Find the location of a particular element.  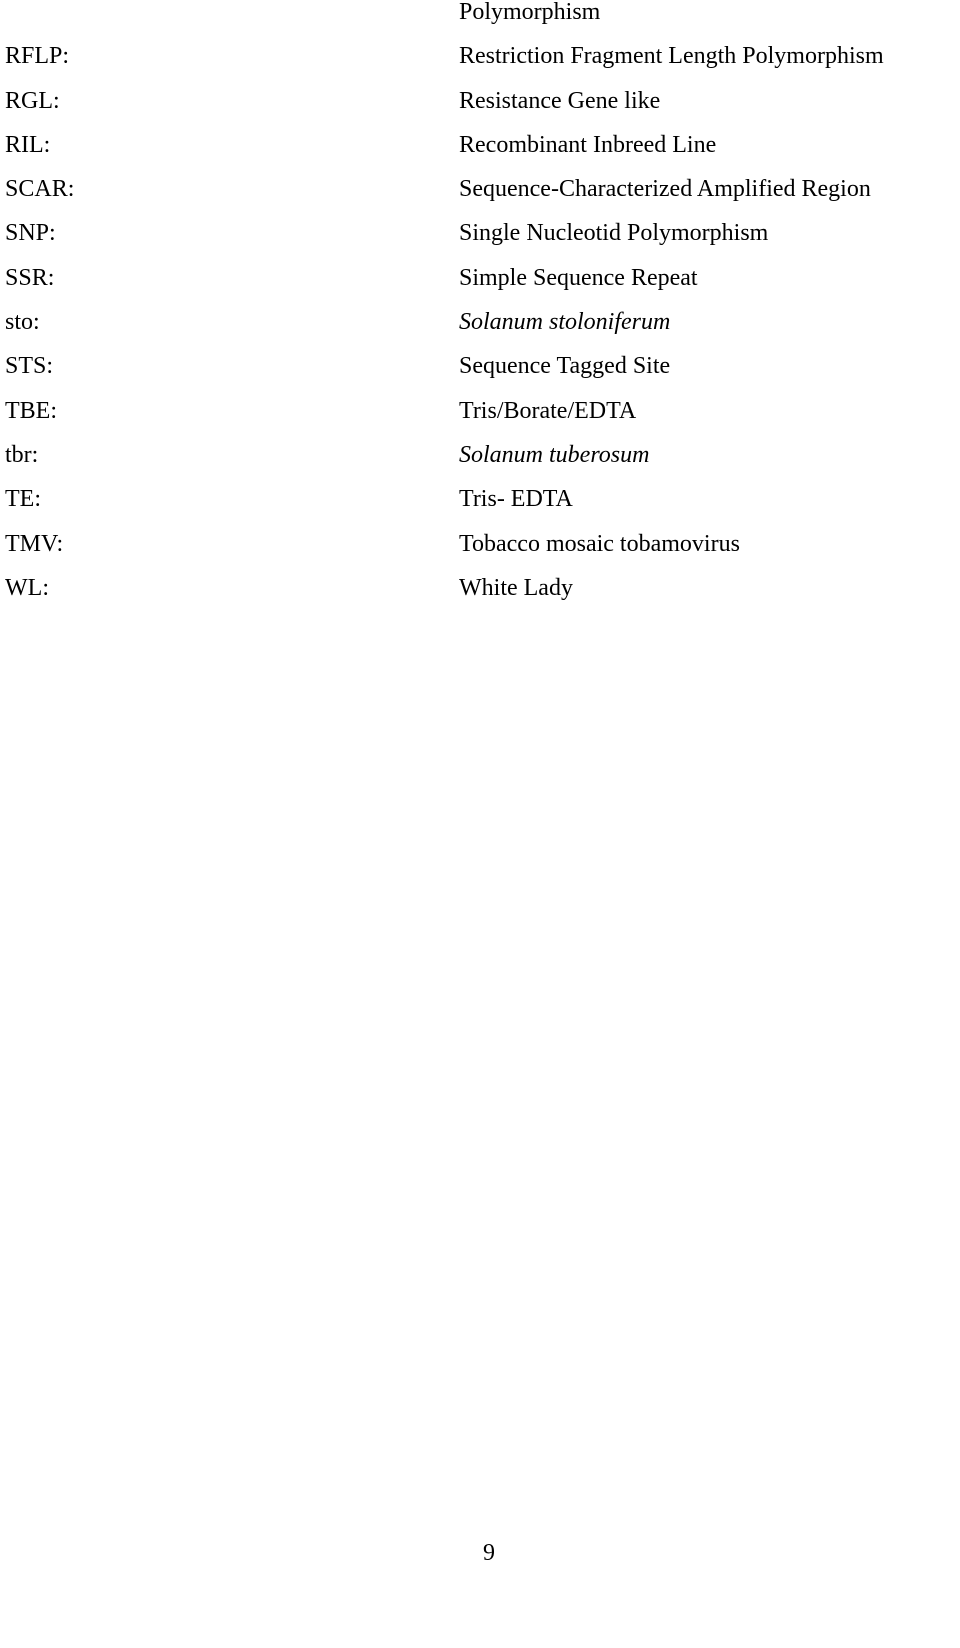

abbreviation-term: WL: is located at coordinates (27, 587).